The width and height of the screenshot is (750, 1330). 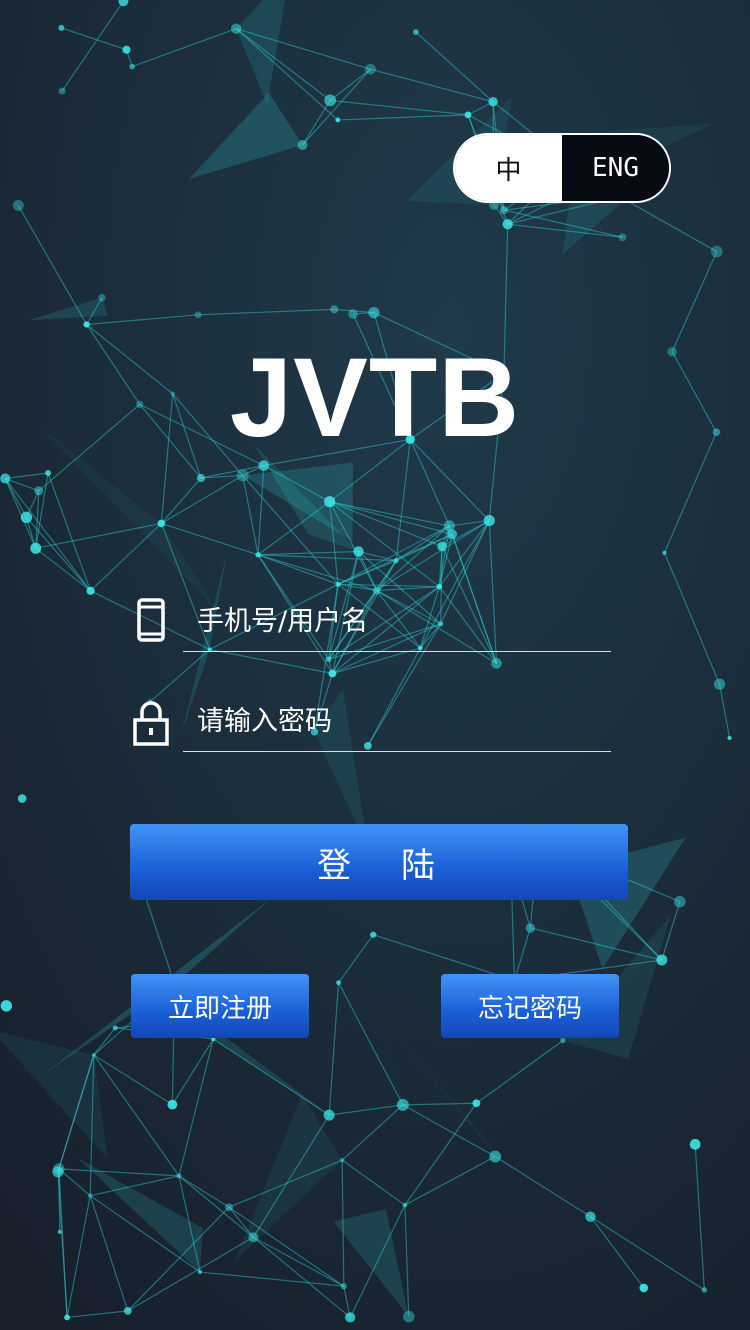 I want to click on password-input, so click(x=397, y=721).